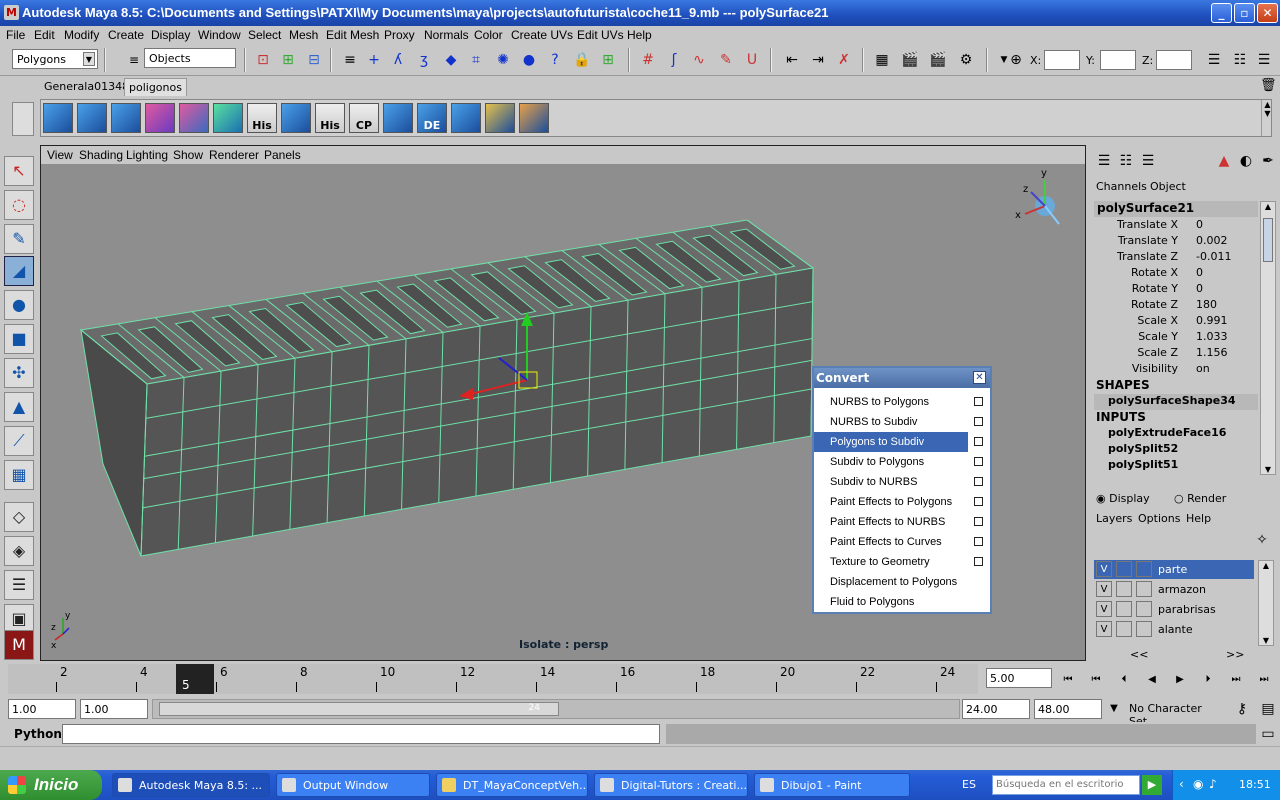 The image size is (1280, 800). I want to click on layout-outliner-icon: ☰, so click(19, 585).